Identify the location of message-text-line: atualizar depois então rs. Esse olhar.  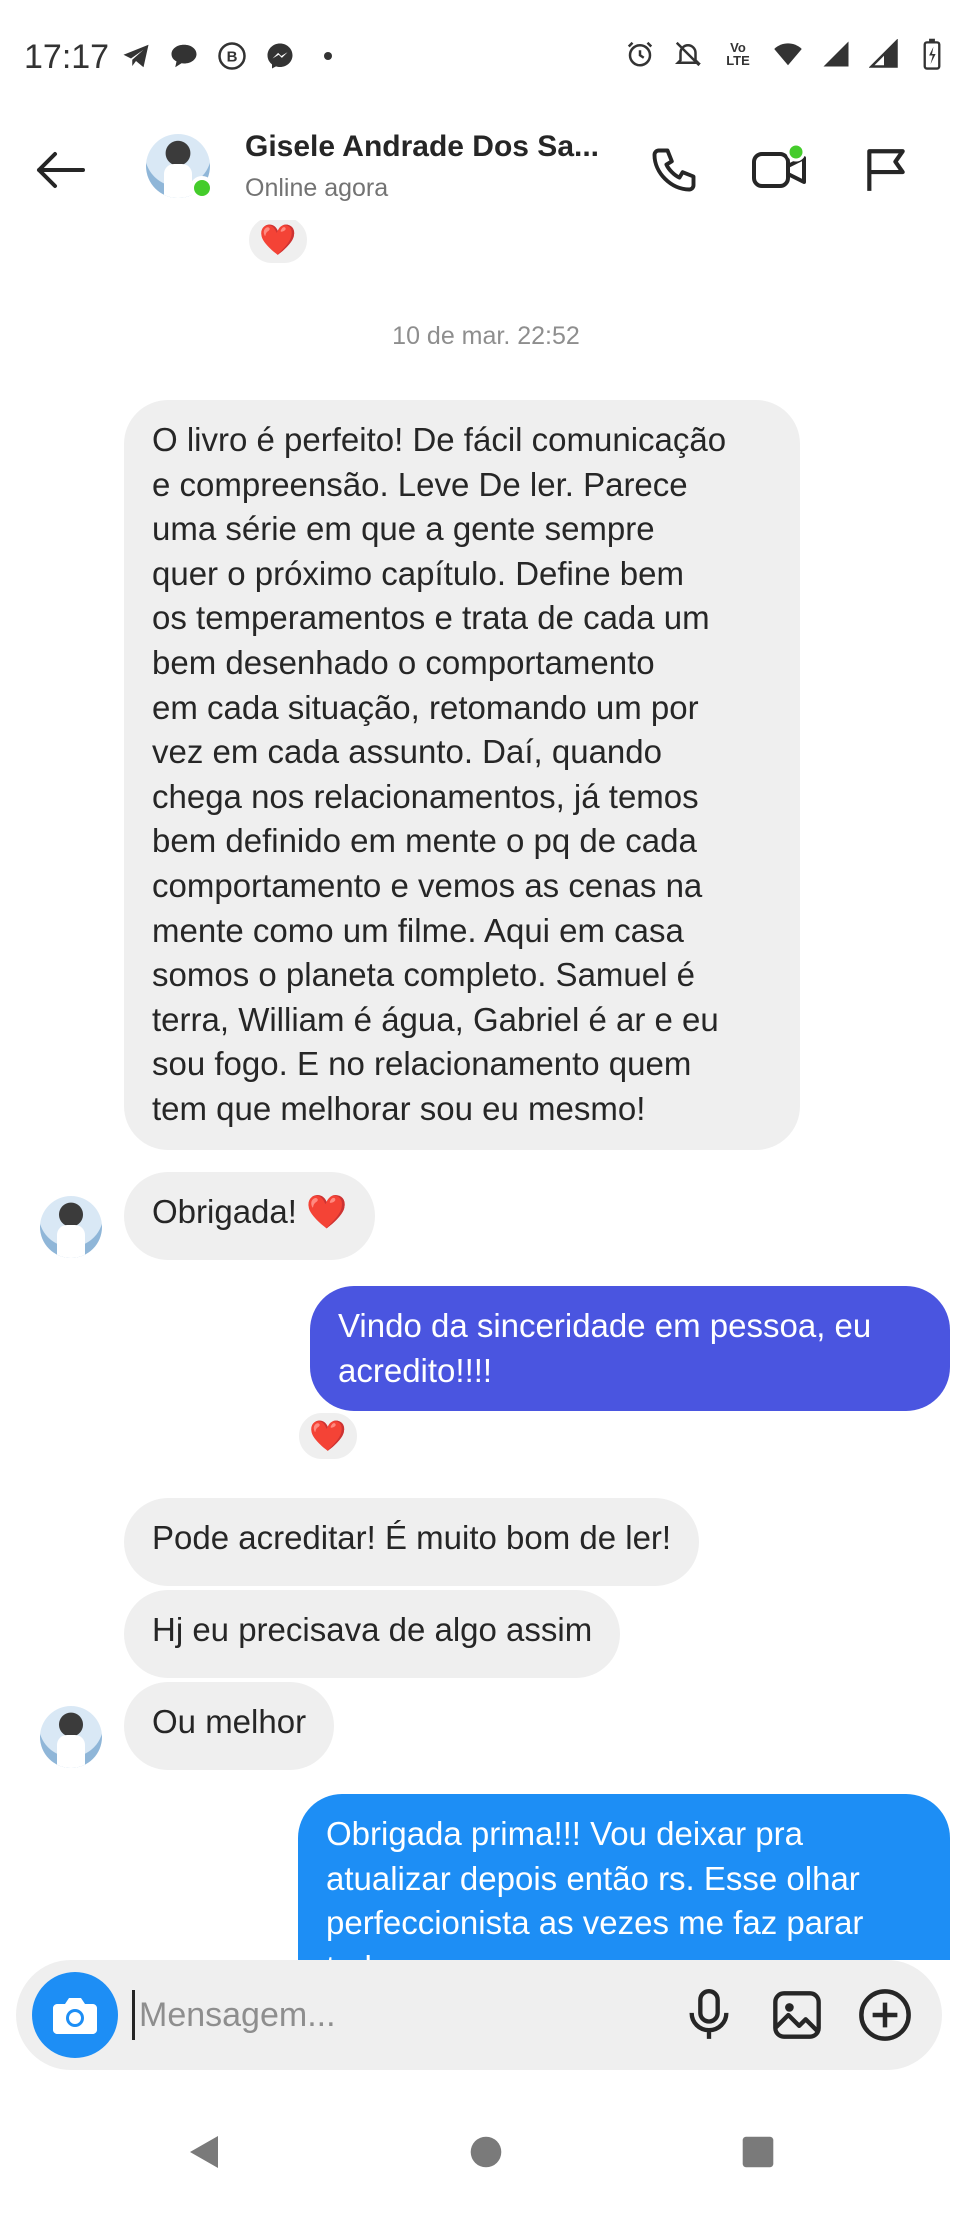
(593, 1878).